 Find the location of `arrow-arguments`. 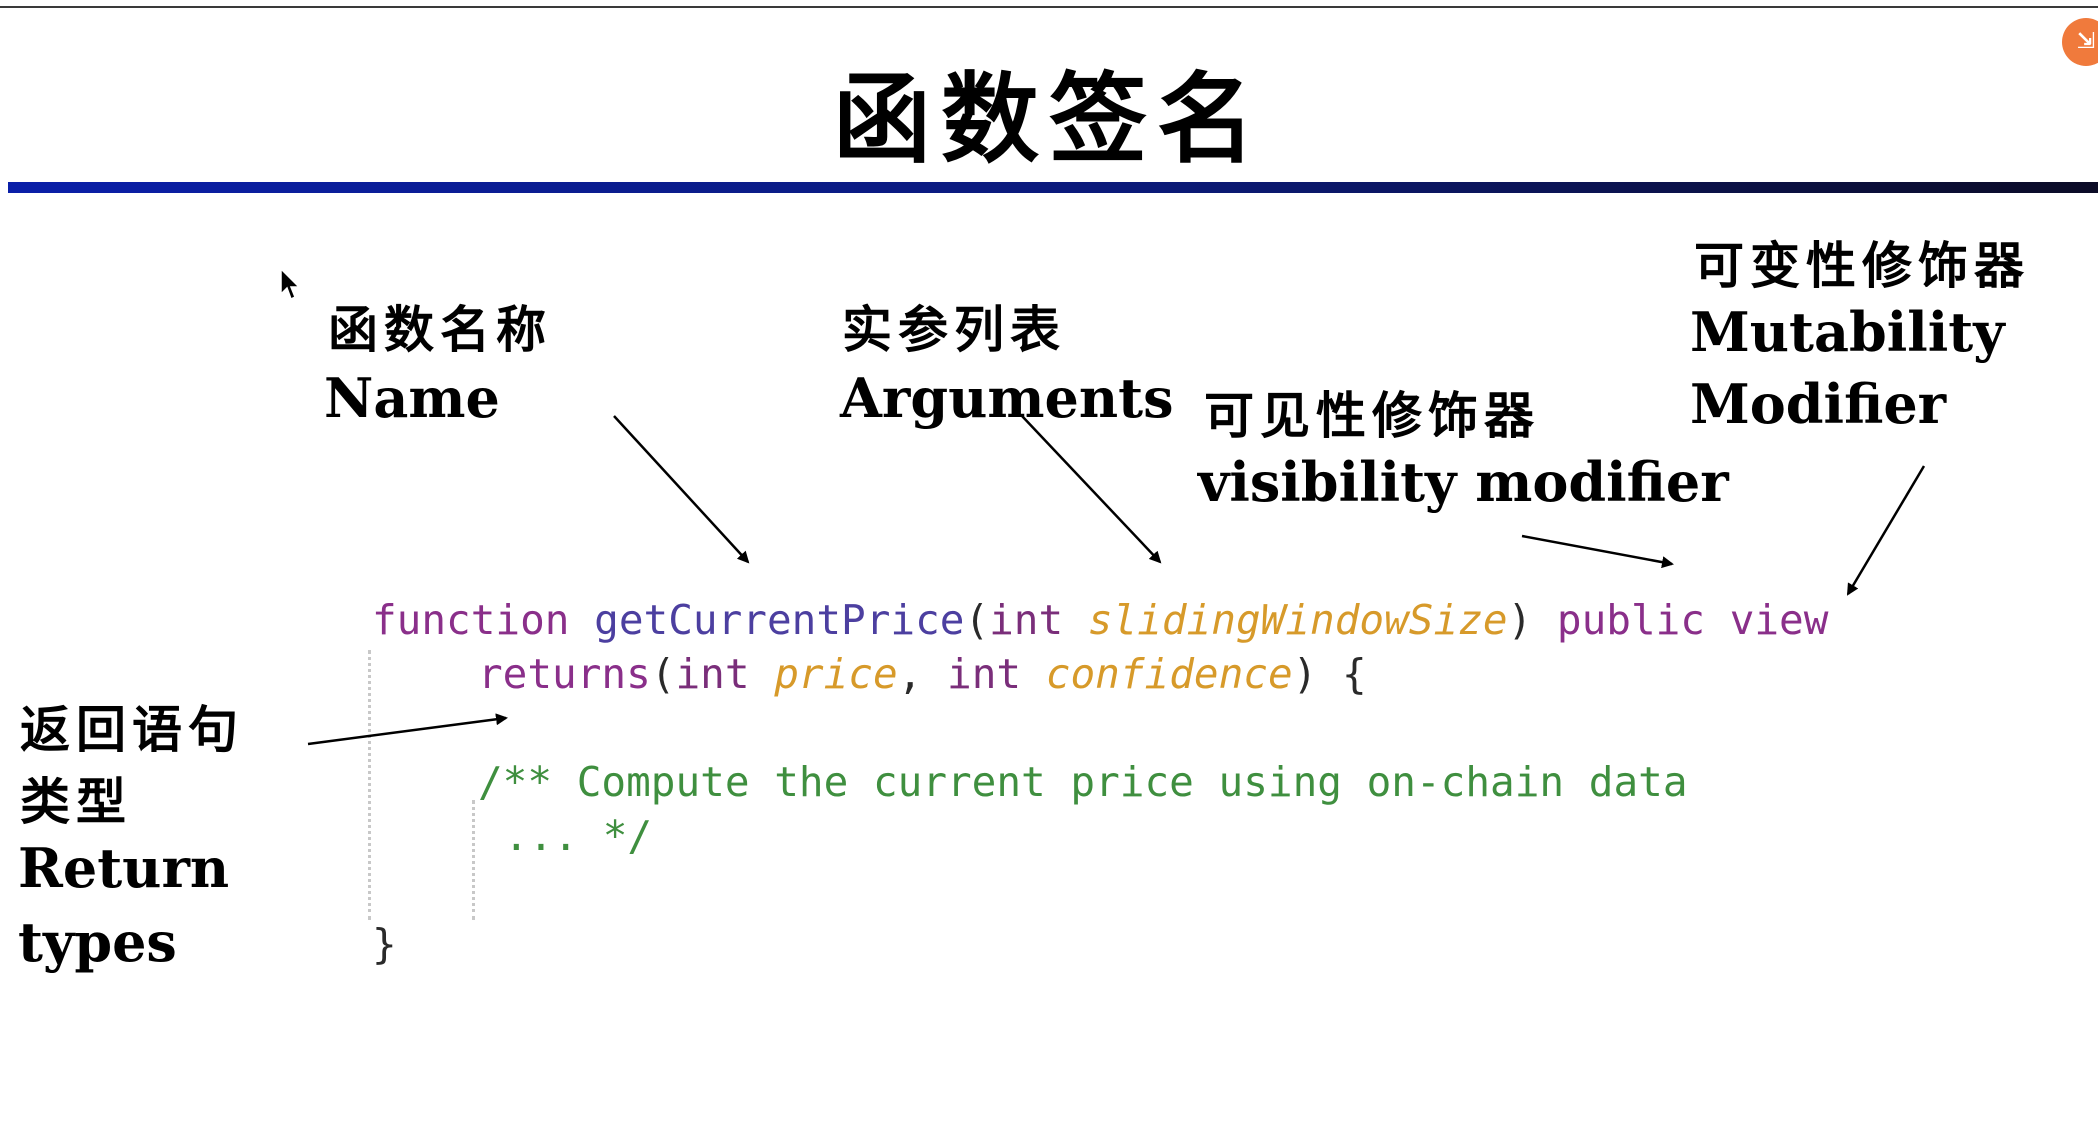

arrow-arguments is located at coordinates (1091, 489).